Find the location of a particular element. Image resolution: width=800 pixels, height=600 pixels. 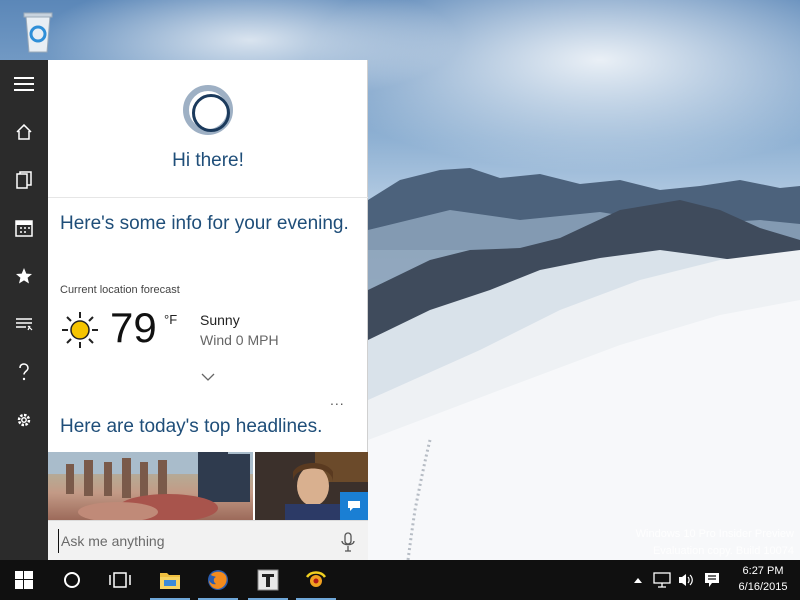

help-button is located at coordinates (24, 372).